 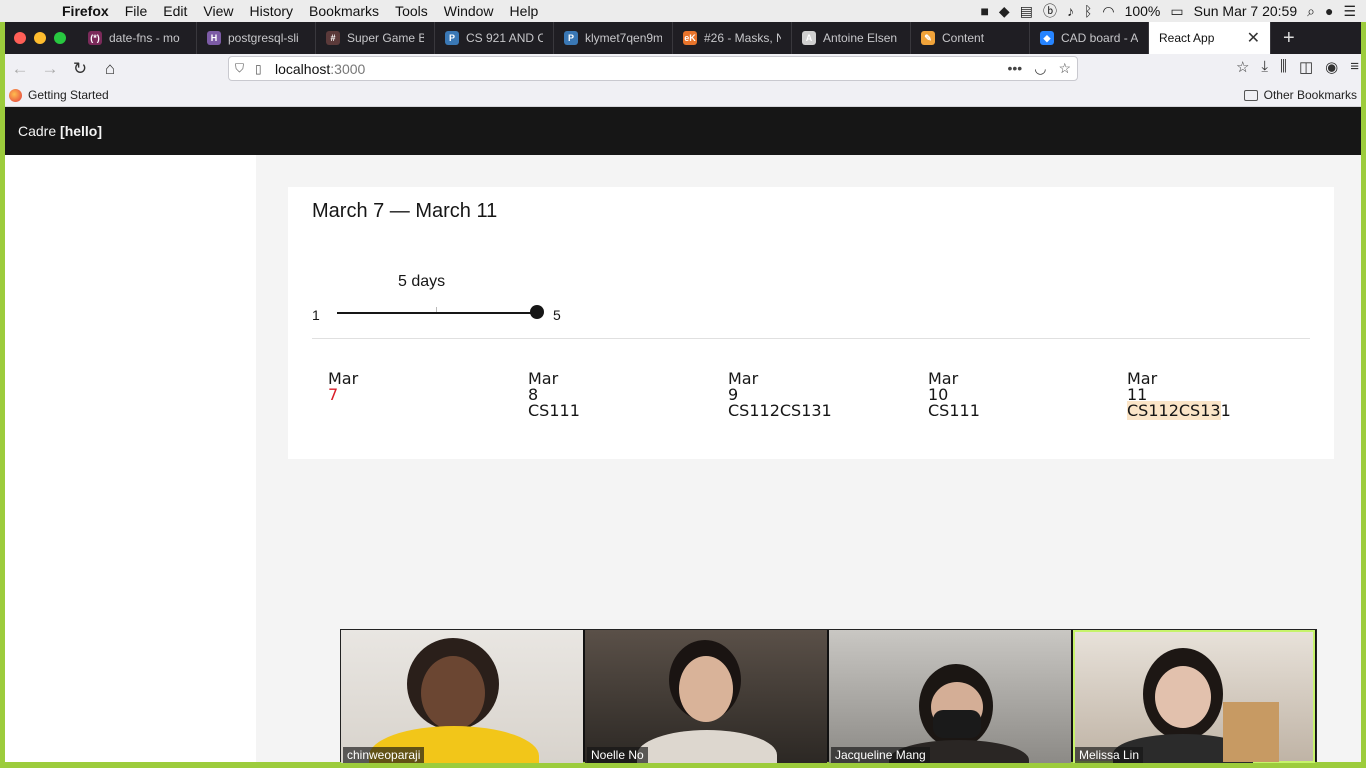 I want to click on tab-react-app: React App ✕, so click(x=1210, y=38).